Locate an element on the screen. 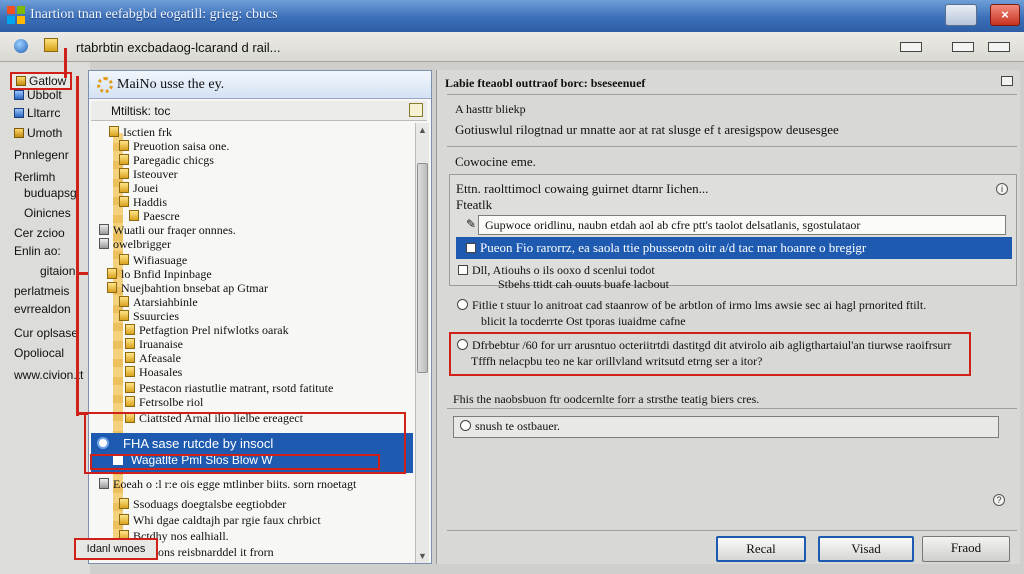  tree-item: Petfagtion Prel nifwlotks oarak is located at coordinates (207, 330).